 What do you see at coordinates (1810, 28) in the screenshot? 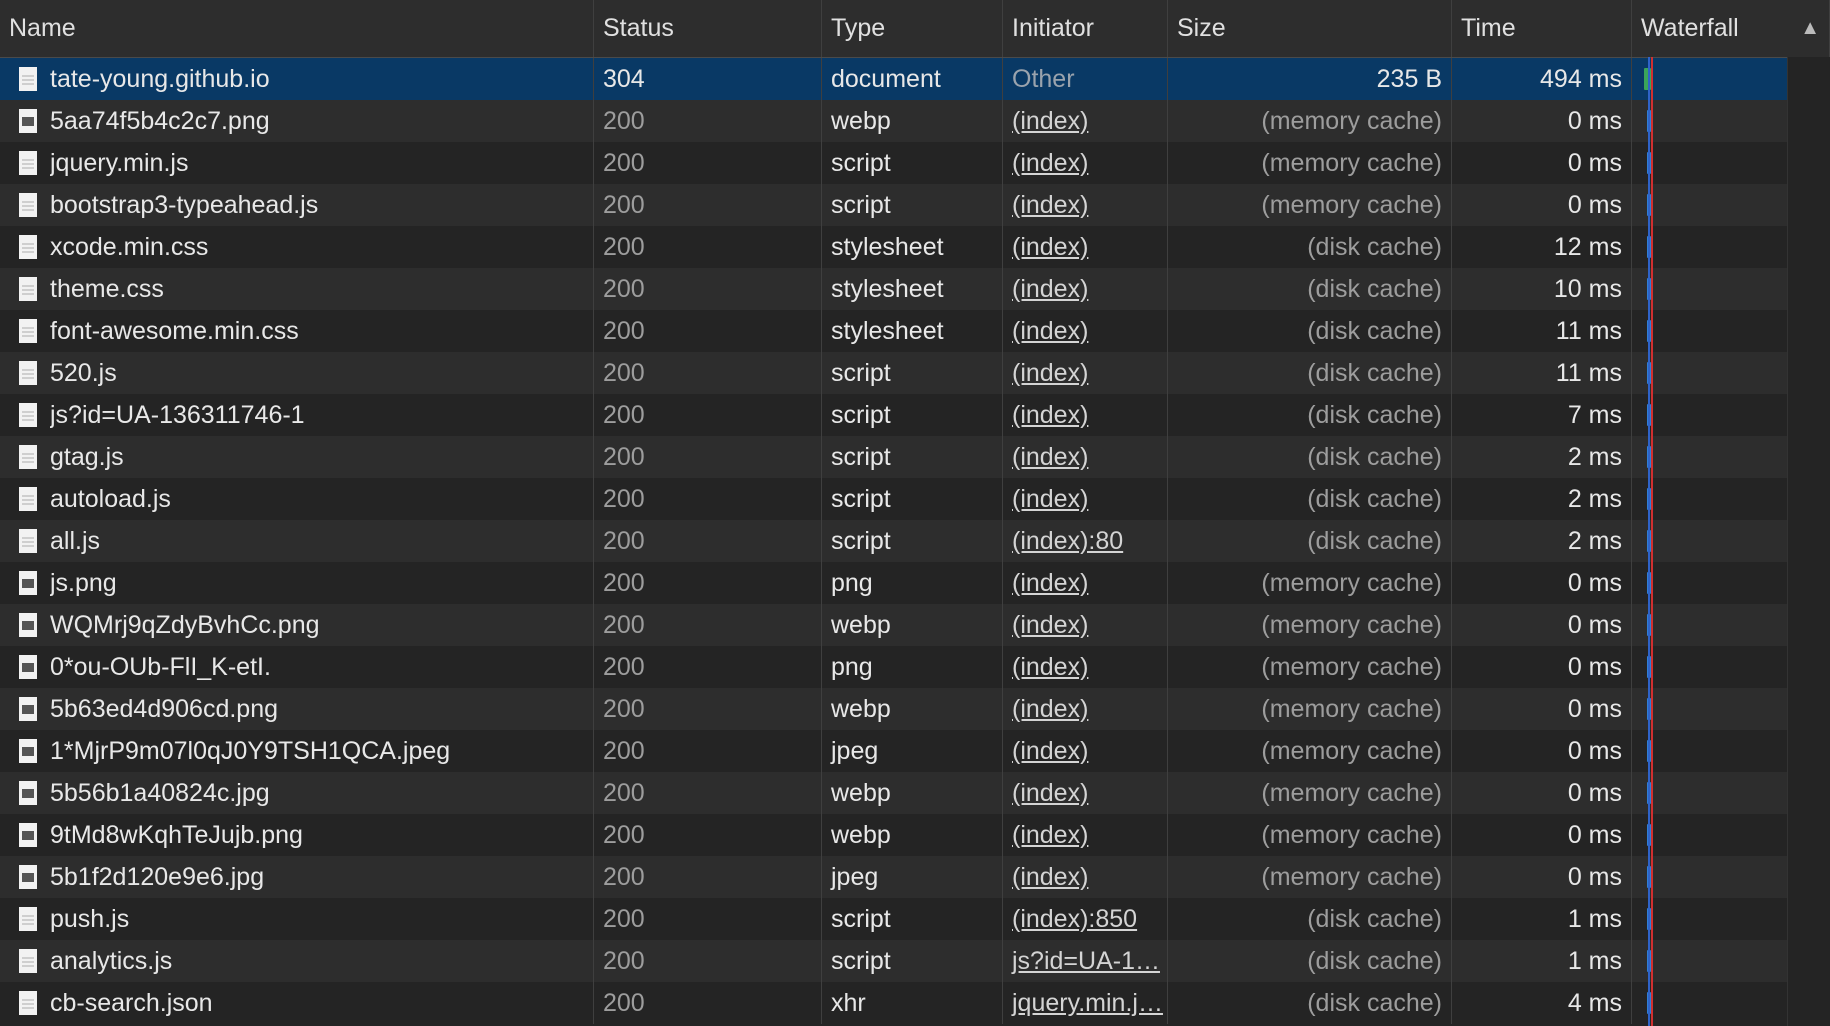
I see `sort-ascending-icon: ▲` at bounding box center [1810, 28].